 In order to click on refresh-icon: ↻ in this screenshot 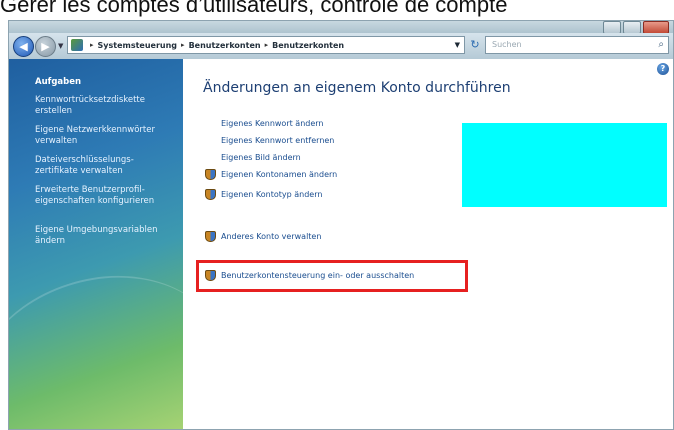, I will do `click(475, 44)`.